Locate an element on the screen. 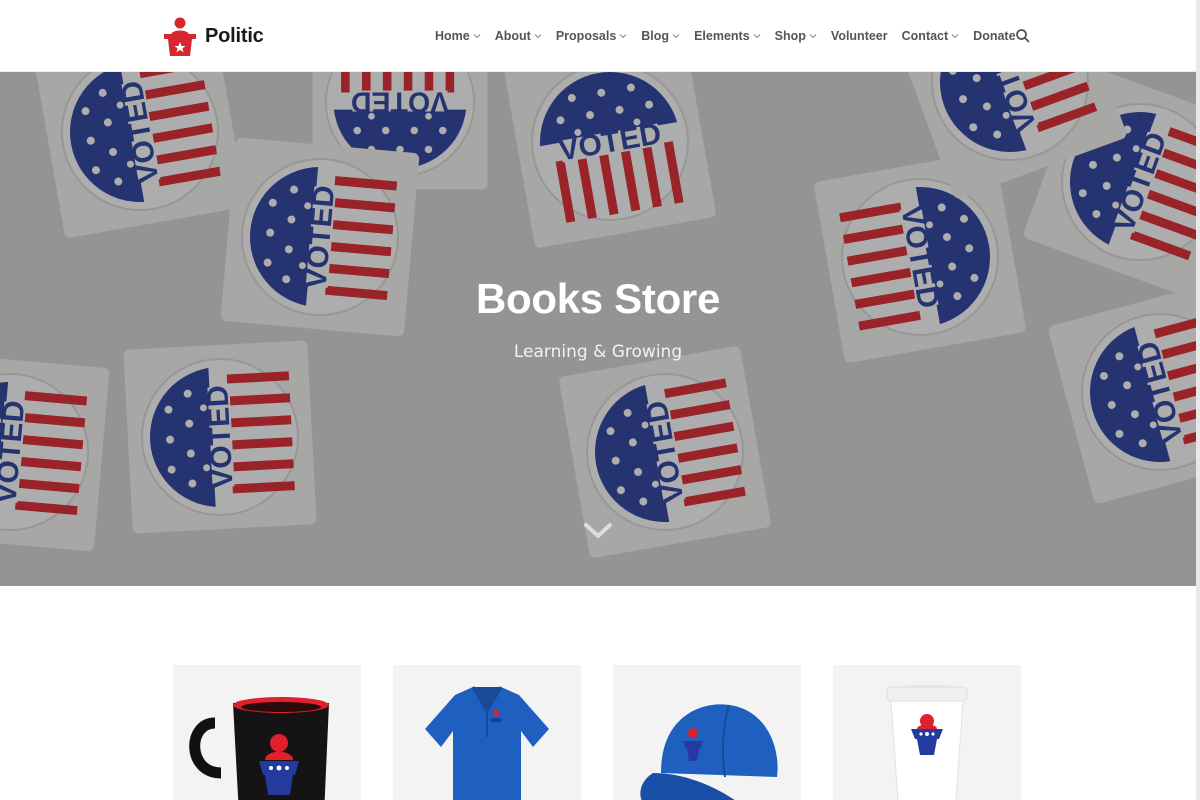 This screenshot has height=800, width=1200. nav-contact: Contact is located at coordinates (931, 36).